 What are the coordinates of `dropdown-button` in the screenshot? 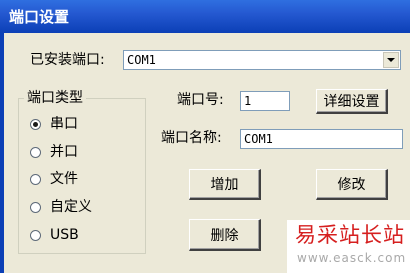 It's located at (391, 60).